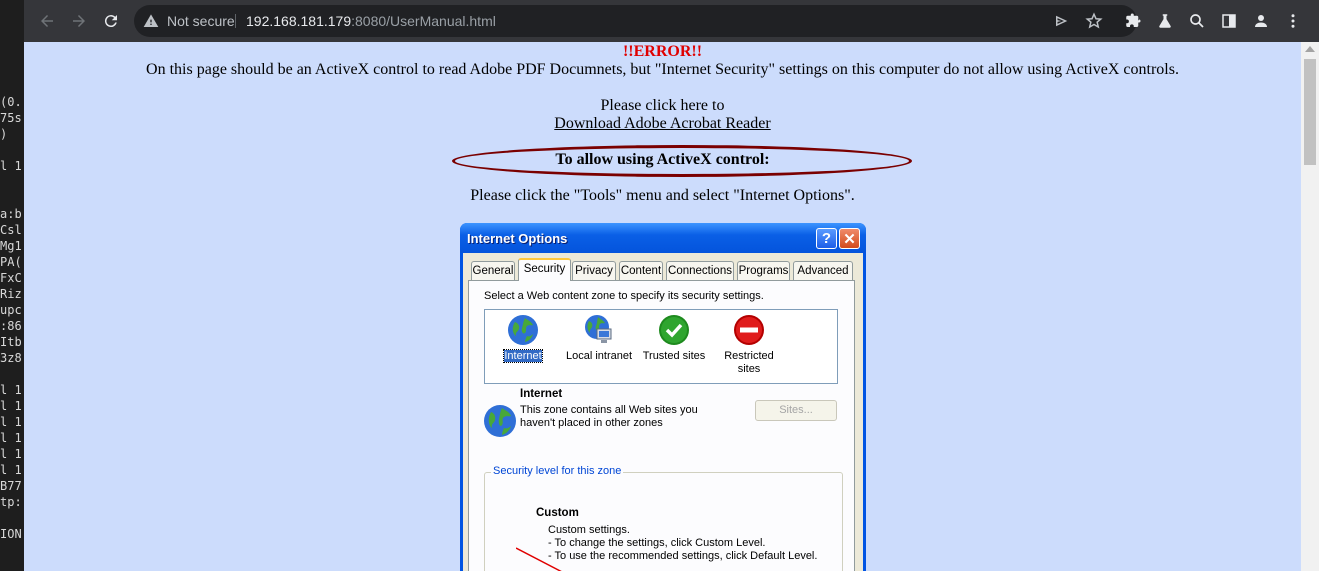 The width and height of the screenshot is (1319, 571). What do you see at coordinates (1310, 306) in the screenshot?
I see `page-scrollbar` at bounding box center [1310, 306].